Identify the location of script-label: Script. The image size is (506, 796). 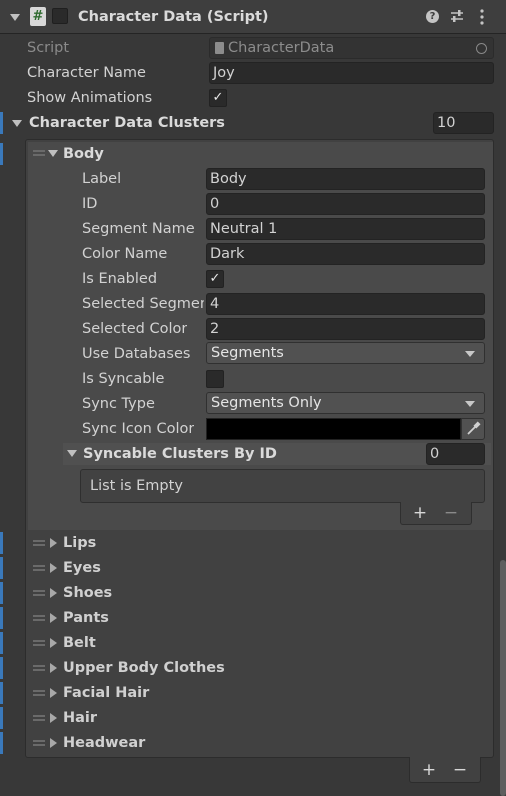
(48, 48).